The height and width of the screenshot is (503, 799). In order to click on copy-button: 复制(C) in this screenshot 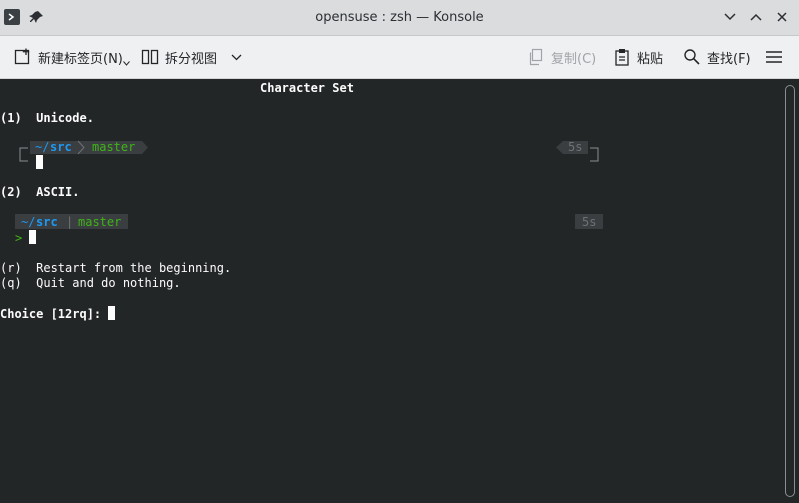, I will do `click(561, 57)`.